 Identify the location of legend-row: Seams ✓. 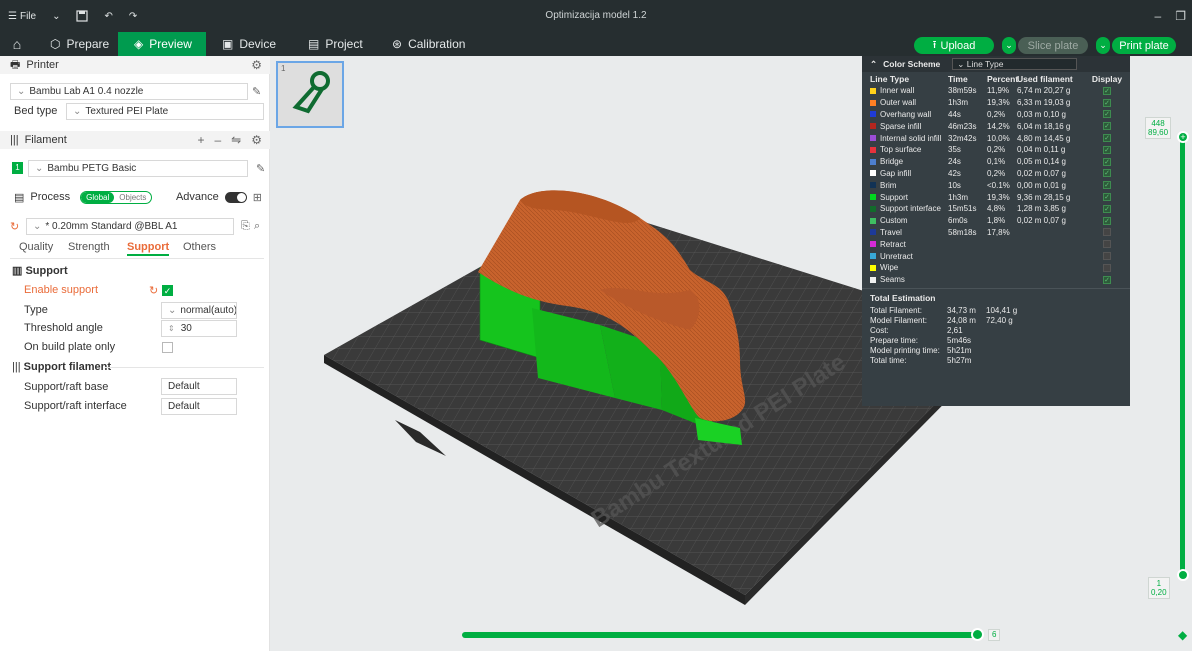
(996, 280).